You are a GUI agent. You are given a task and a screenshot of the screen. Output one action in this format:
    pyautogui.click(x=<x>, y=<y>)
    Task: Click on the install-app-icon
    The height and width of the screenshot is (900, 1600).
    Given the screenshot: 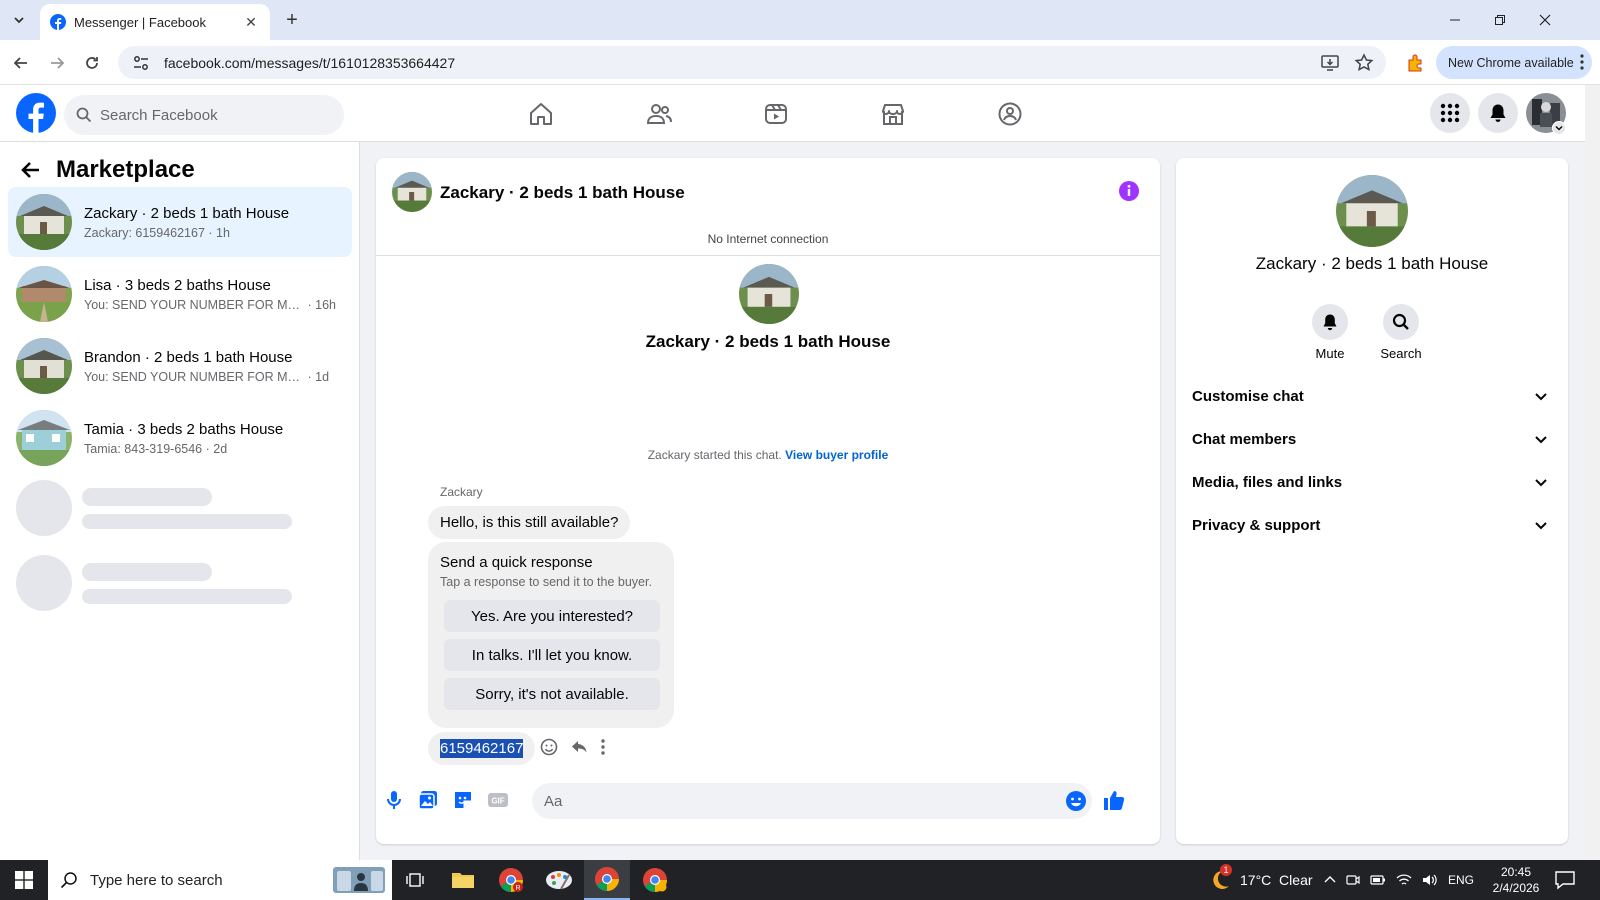 What is the action you would take?
    pyautogui.click(x=1330, y=63)
    